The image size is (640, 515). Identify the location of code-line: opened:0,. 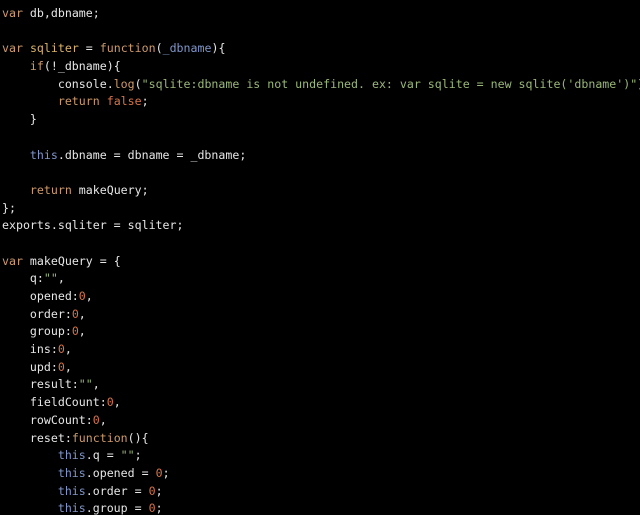
(321, 297).